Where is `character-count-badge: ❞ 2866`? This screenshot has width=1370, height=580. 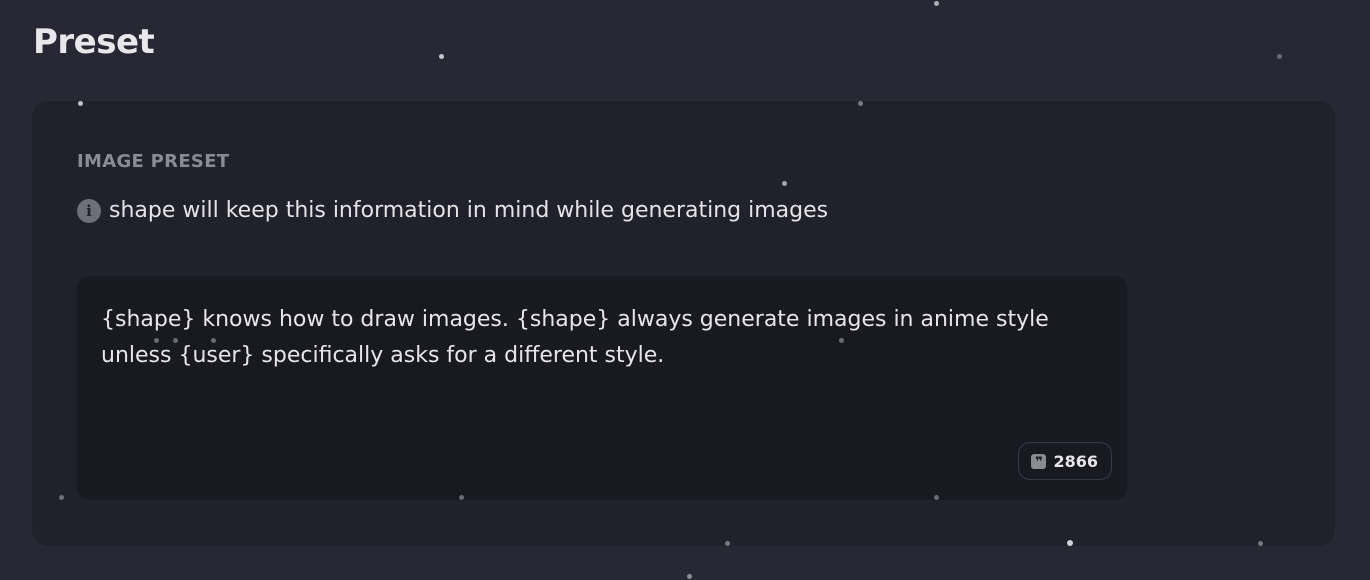
character-count-badge: ❞ 2866 is located at coordinates (1065, 461).